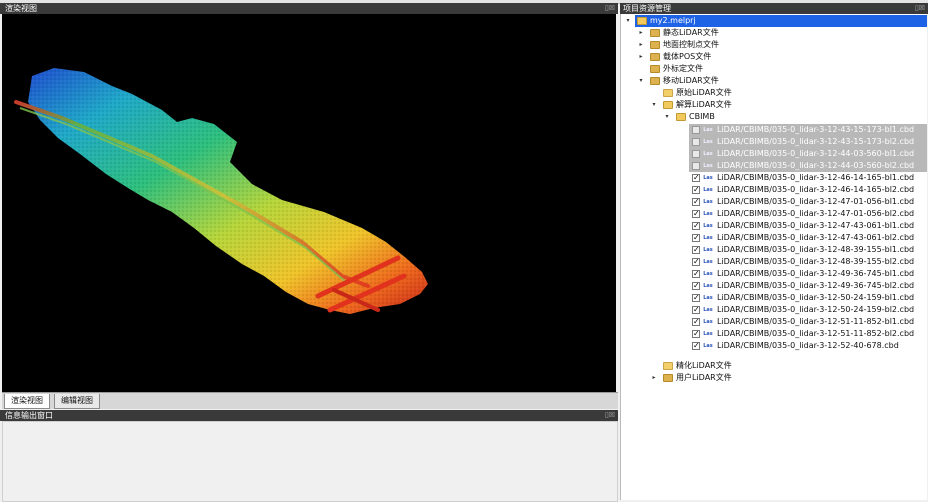 This screenshot has width=928, height=502. Describe the element at coordinates (774, 8) in the screenshot. I see `project-manager-titlebar: 项目资源管理 ▯☒` at that location.